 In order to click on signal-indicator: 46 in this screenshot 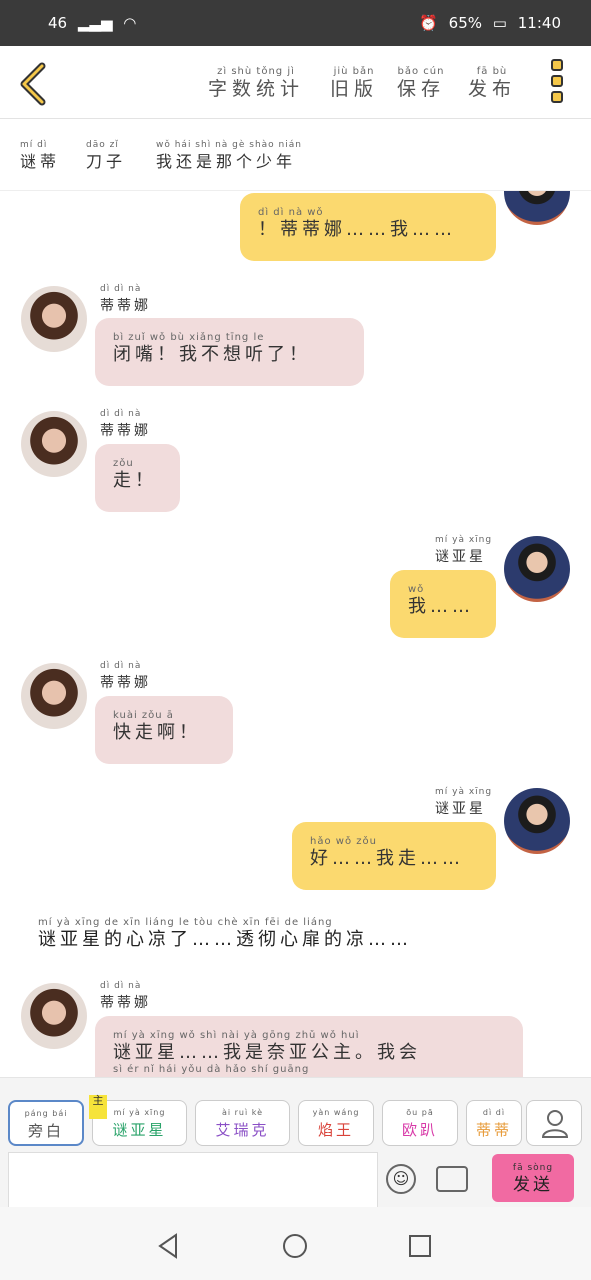, I will do `click(58, 23)`.